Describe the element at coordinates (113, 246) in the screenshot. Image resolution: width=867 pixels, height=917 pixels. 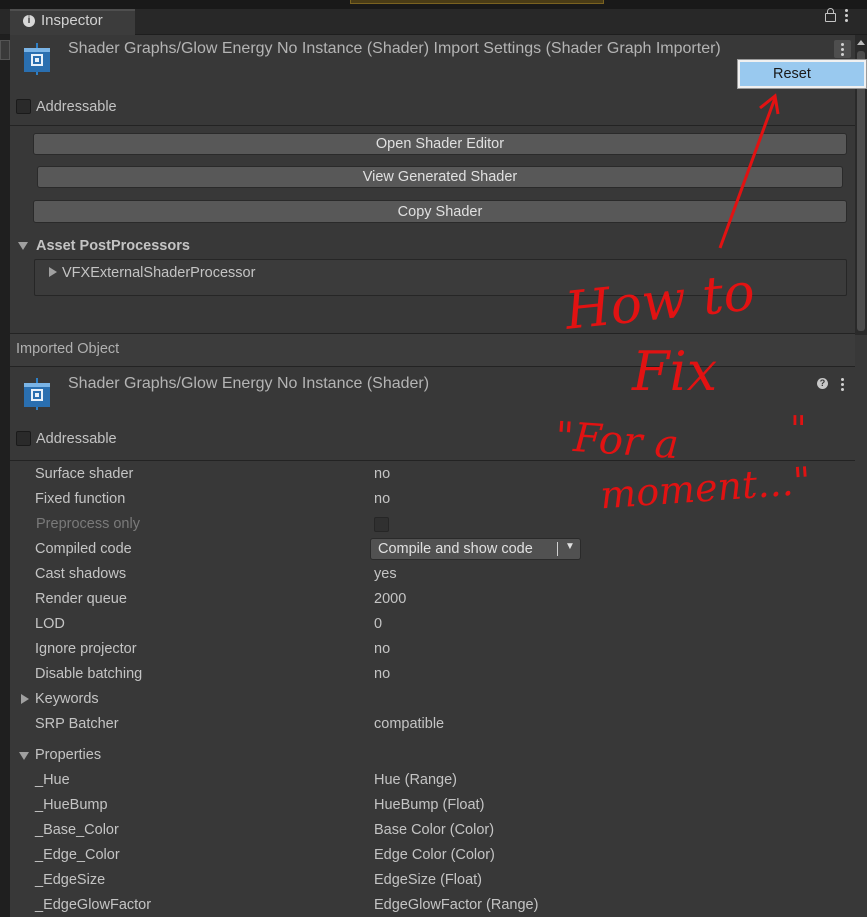
I see `asset-postprocessors-header: Asset PostProcessors` at that location.